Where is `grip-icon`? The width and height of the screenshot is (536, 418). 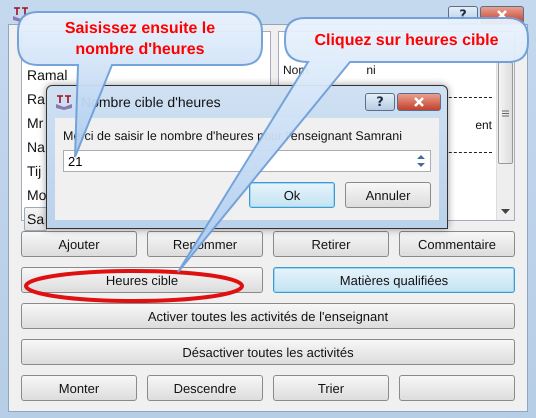
grip-icon is located at coordinates (505, 113).